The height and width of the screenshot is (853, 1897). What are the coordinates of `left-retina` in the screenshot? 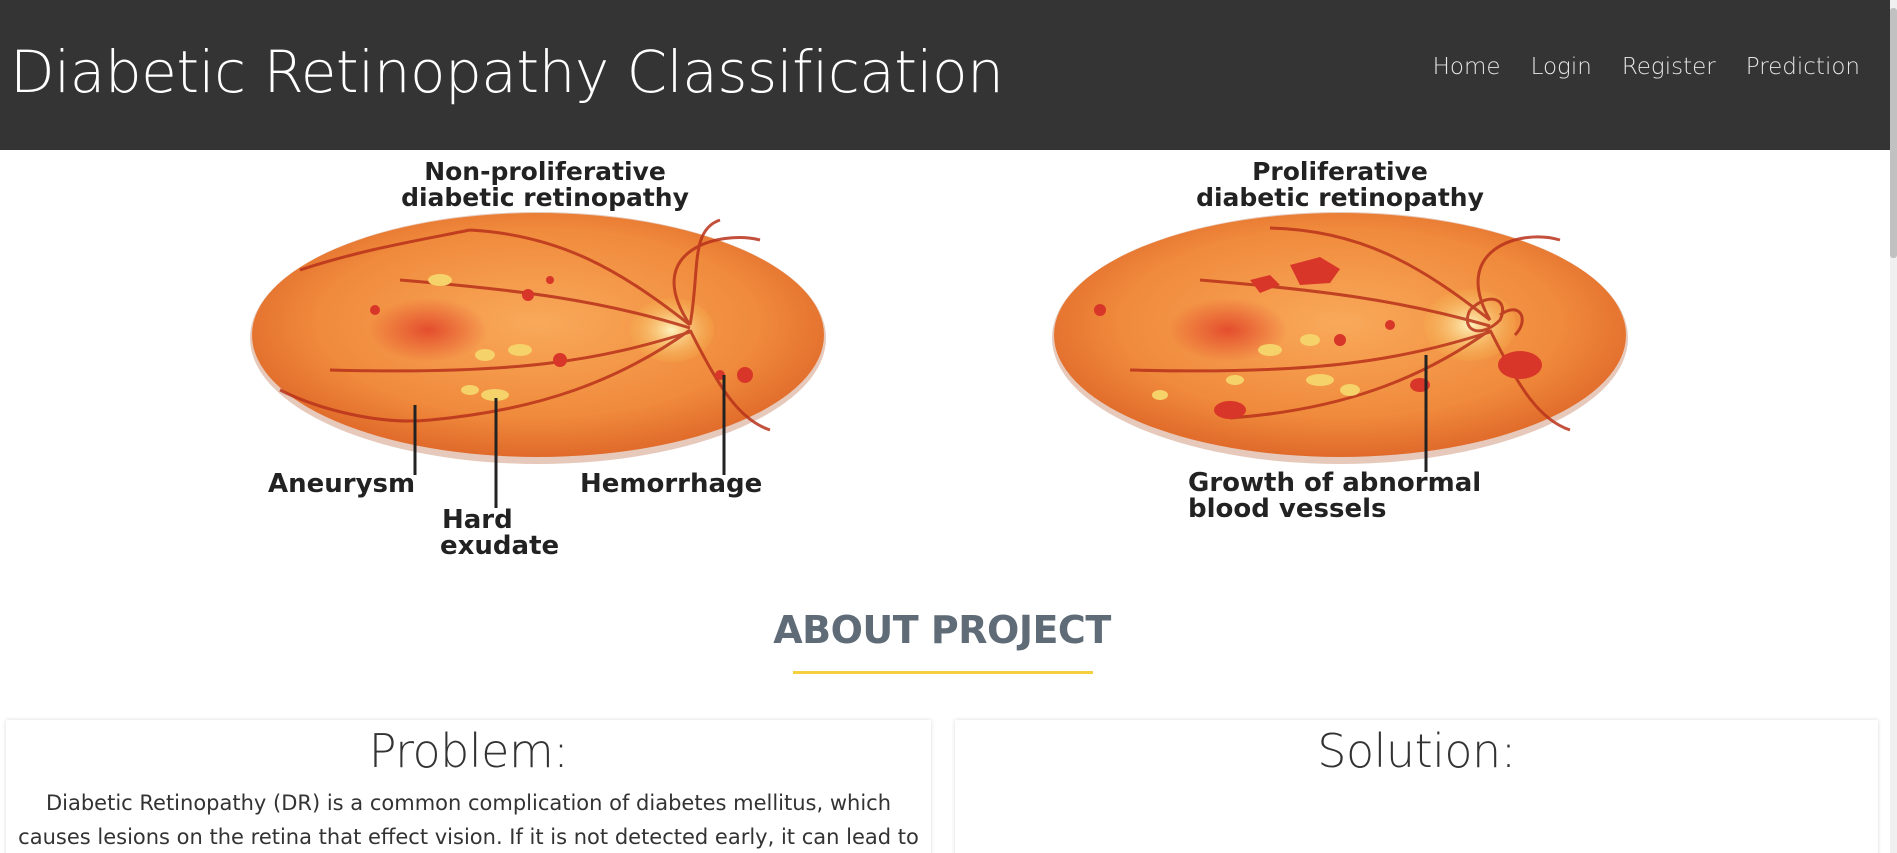 It's located at (538, 360).